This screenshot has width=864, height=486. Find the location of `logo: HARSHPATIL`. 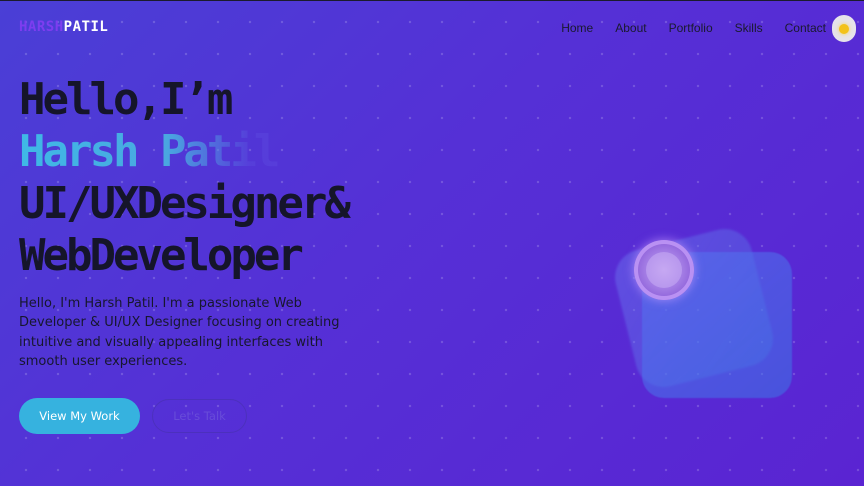

logo: HARSHPATIL is located at coordinates (63, 27).